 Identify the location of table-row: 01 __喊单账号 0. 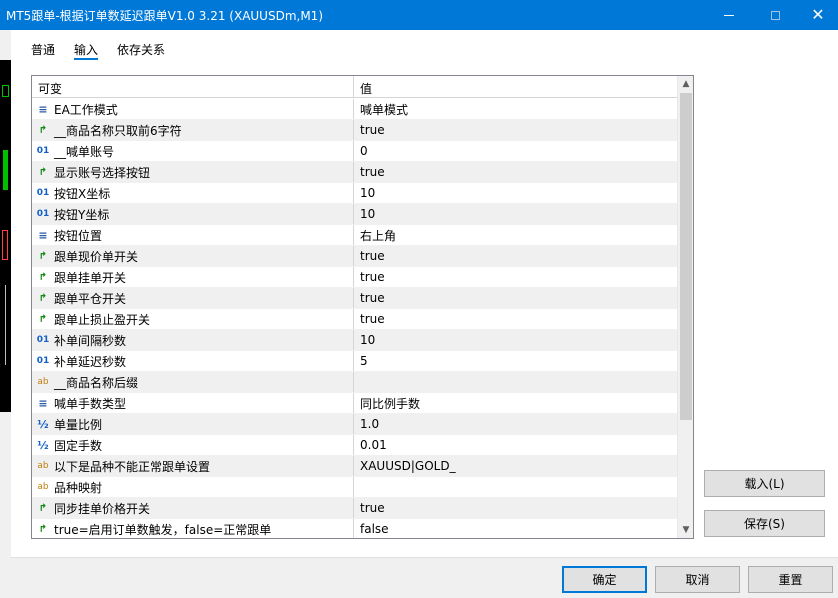
(354, 151).